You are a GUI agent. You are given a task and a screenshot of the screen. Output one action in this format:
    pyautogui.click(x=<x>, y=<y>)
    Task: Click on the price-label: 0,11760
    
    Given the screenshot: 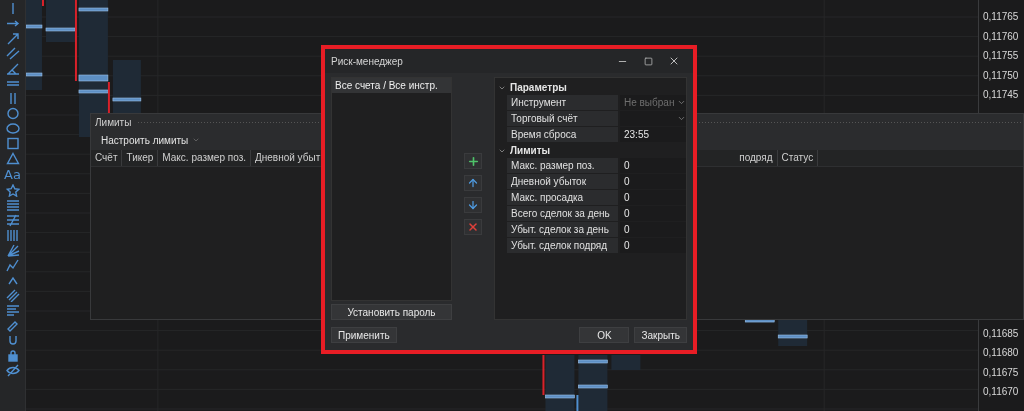 What is the action you would take?
    pyautogui.click(x=1001, y=36)
    